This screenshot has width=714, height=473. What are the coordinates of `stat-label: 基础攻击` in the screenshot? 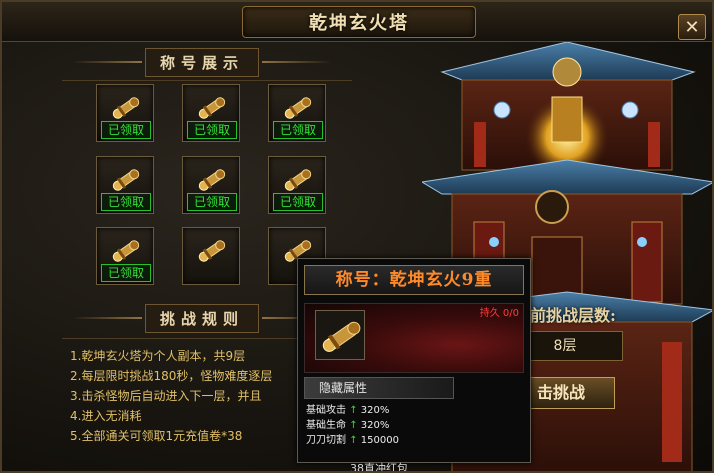 It's located at (326, 410).